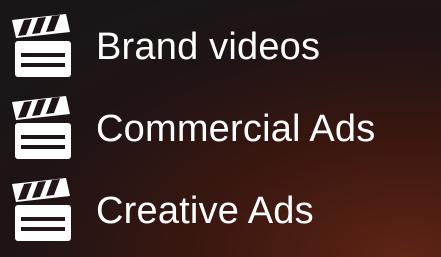 This screenshot has width=441, height=257. What do you see at coordinates (208, 47) in the screenshot?
I see `service-label: Brand videos` at bounding box center [208, 47].